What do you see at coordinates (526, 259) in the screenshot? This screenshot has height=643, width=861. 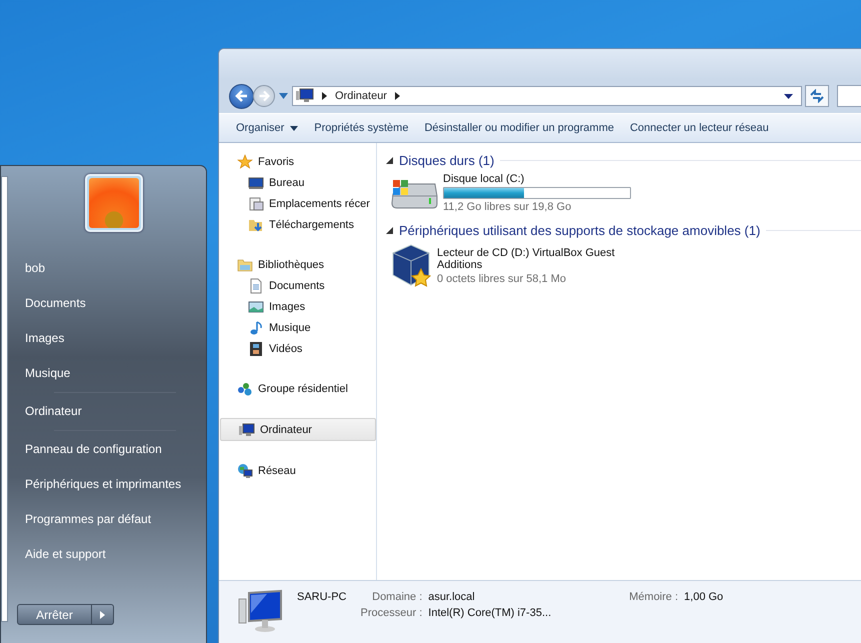 I see `drive-name: Lecteur de CD (D:) VirtualBox Guest Additions` at bounding box center [526, 259].